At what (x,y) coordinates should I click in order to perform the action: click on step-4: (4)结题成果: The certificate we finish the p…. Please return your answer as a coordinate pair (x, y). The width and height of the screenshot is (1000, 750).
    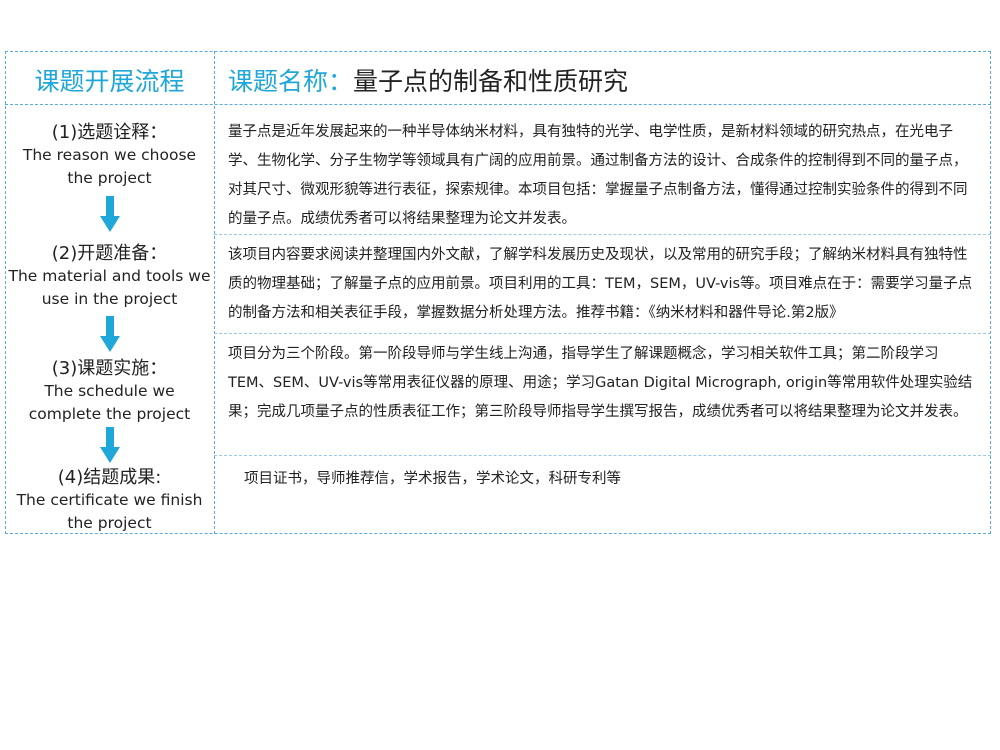
    Looking at the image, I should click on (109, 500).